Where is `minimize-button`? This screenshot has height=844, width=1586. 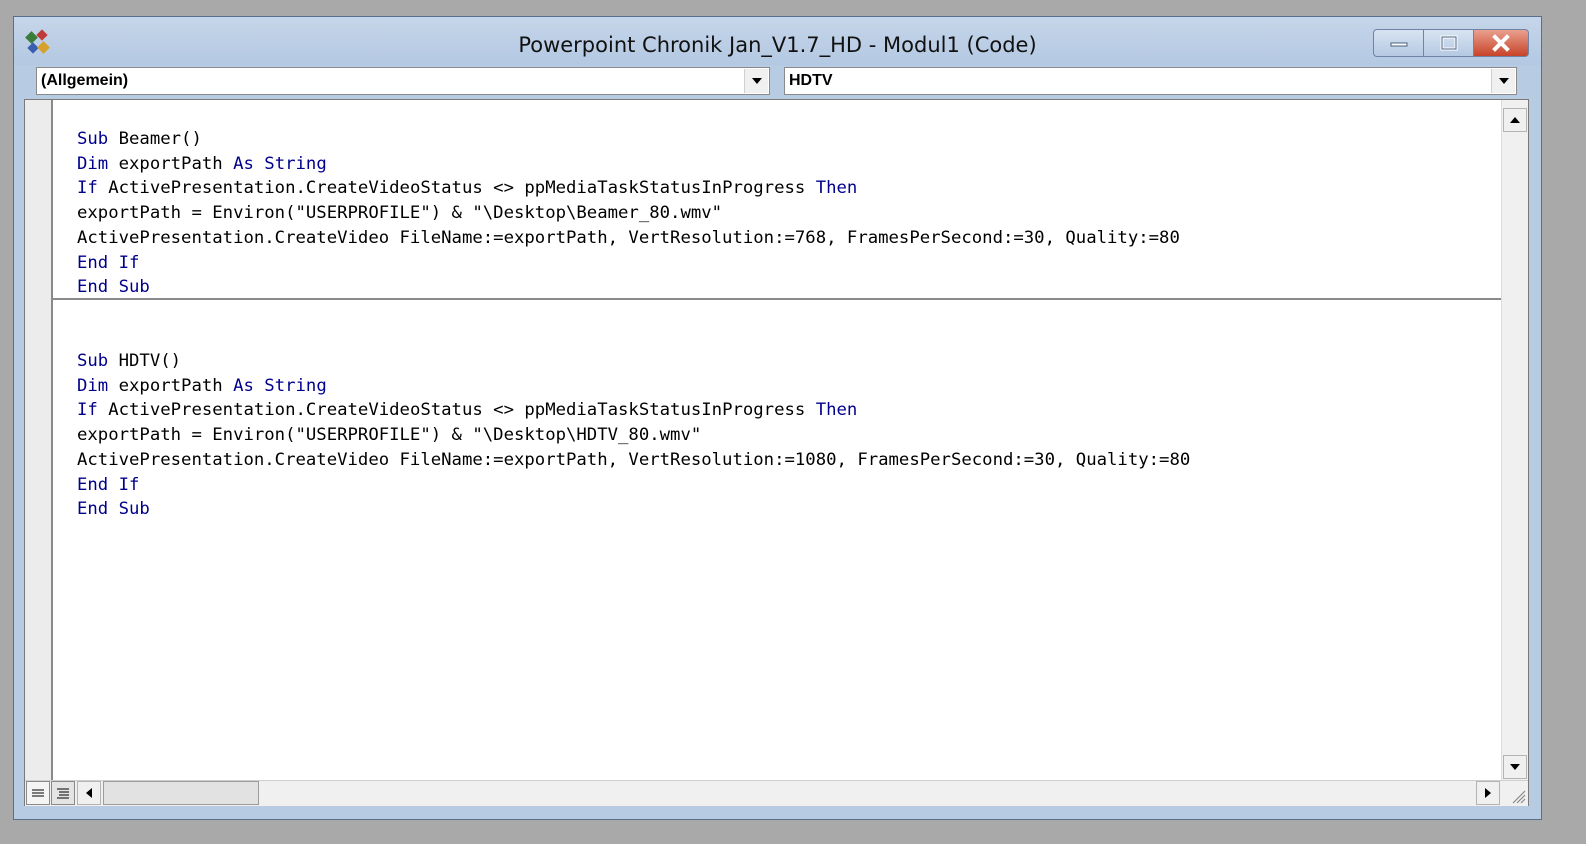
minimize-button is located at coordinates (1398, 43).